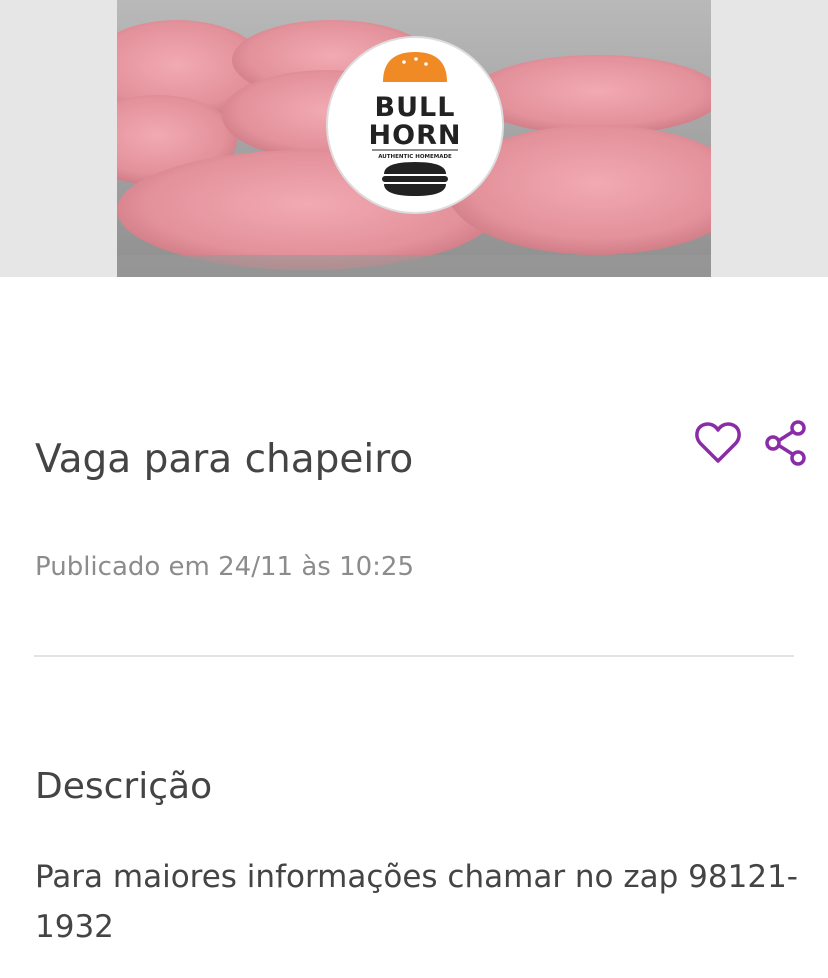  I want to click on heart-outline-icon, so click(718, 443).